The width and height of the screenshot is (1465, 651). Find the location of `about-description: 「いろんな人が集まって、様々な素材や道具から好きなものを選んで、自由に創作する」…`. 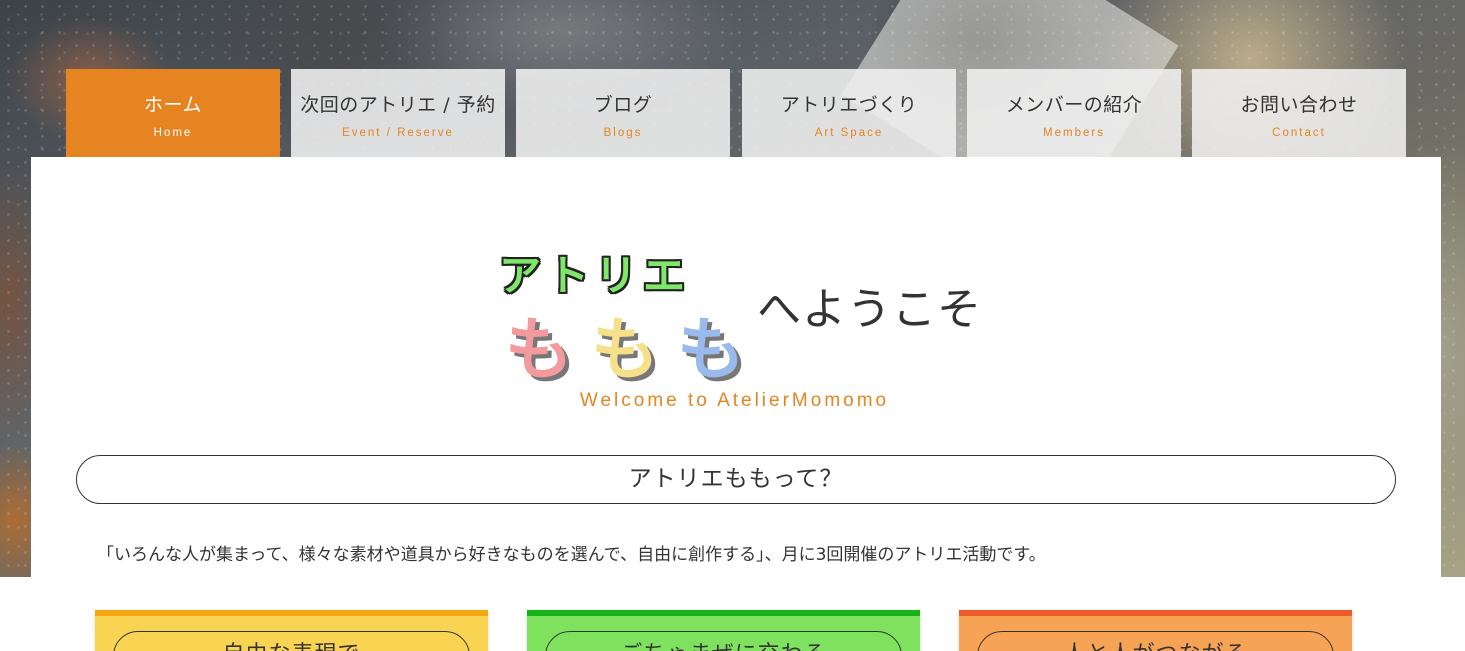

about-description: 「いろんな人が集まって、様々な素材や道具から好きなものを選んで、自由に創作する」… is located at coordinates (571, 555).